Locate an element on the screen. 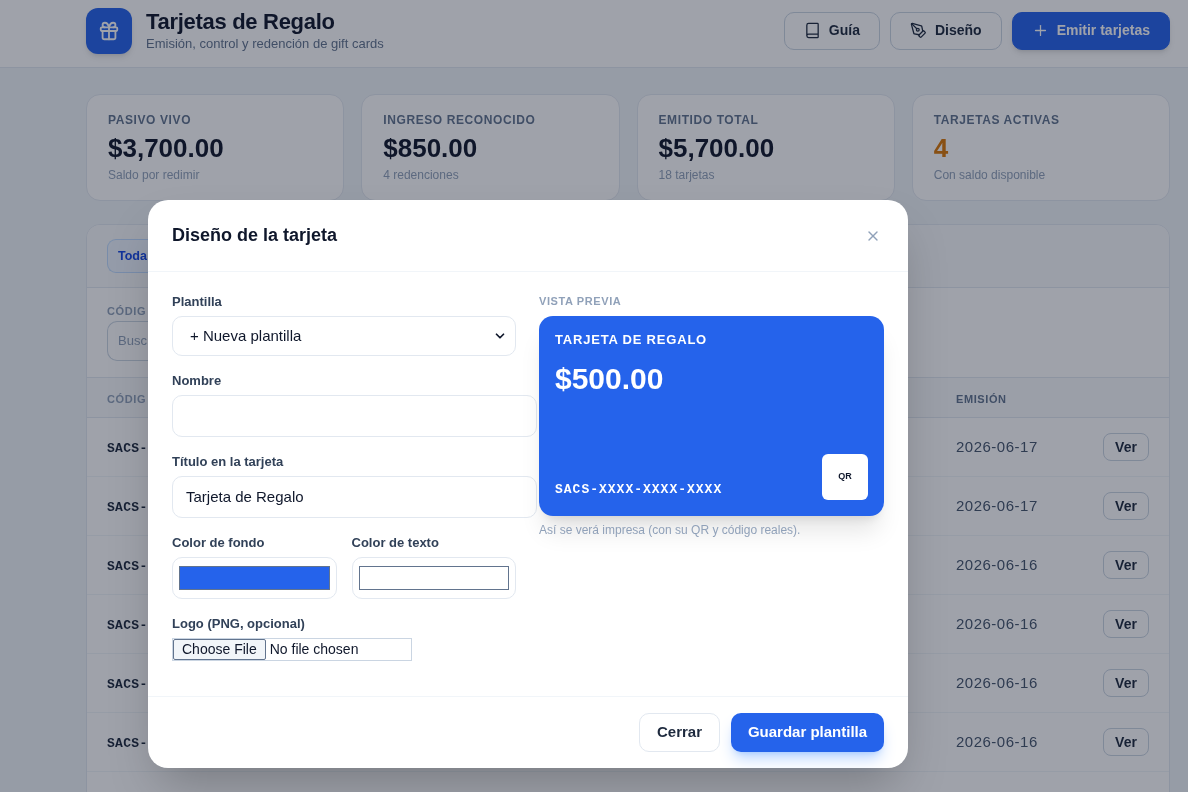 The width and height of the screenshot is (1188, 792). book-icon is located at coordinates (812, 30).